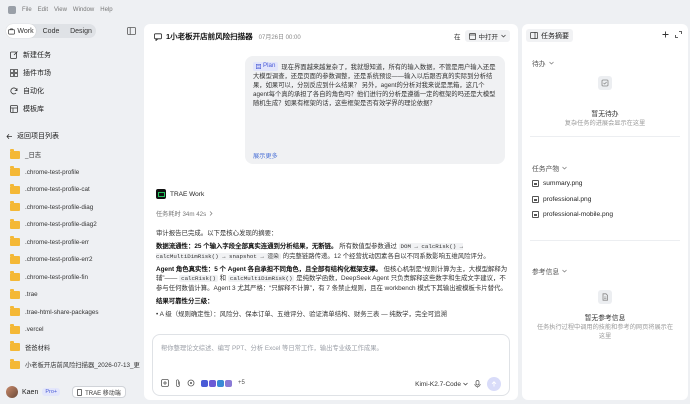  I want to click on project-item: .chrome-test-profile, so click(73, 173).